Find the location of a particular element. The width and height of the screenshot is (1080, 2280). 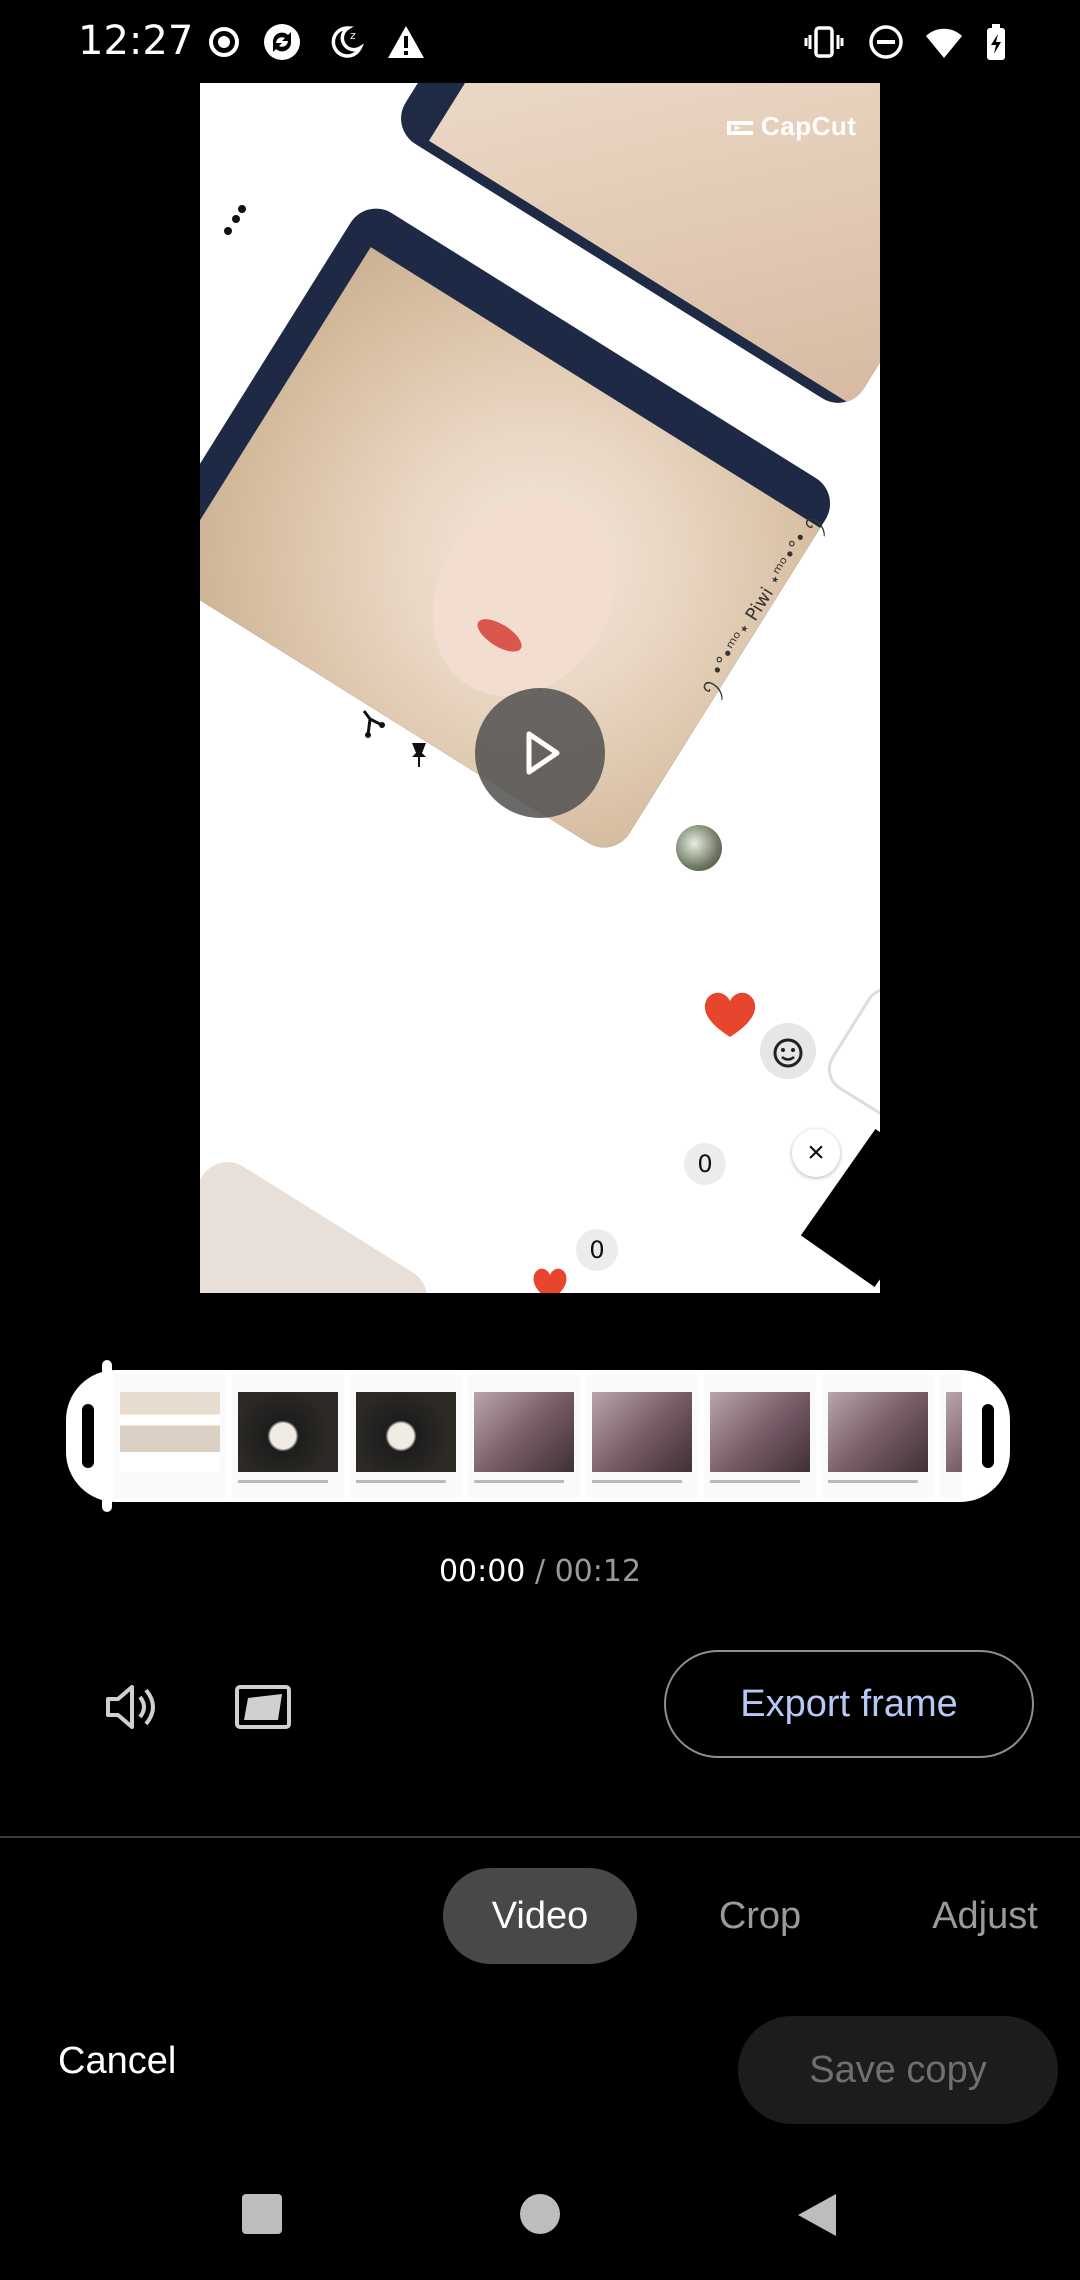

avatar is located at coordinates (699, 848).